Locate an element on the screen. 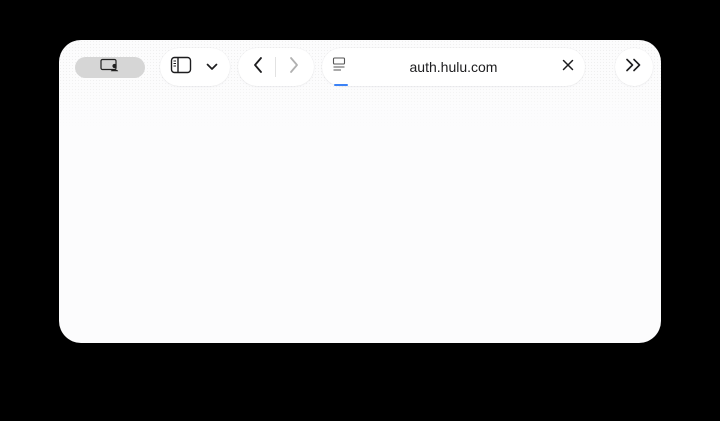 The height and width of the screenshot is (421, 720). profile-button is located at coordinates (110, 67).